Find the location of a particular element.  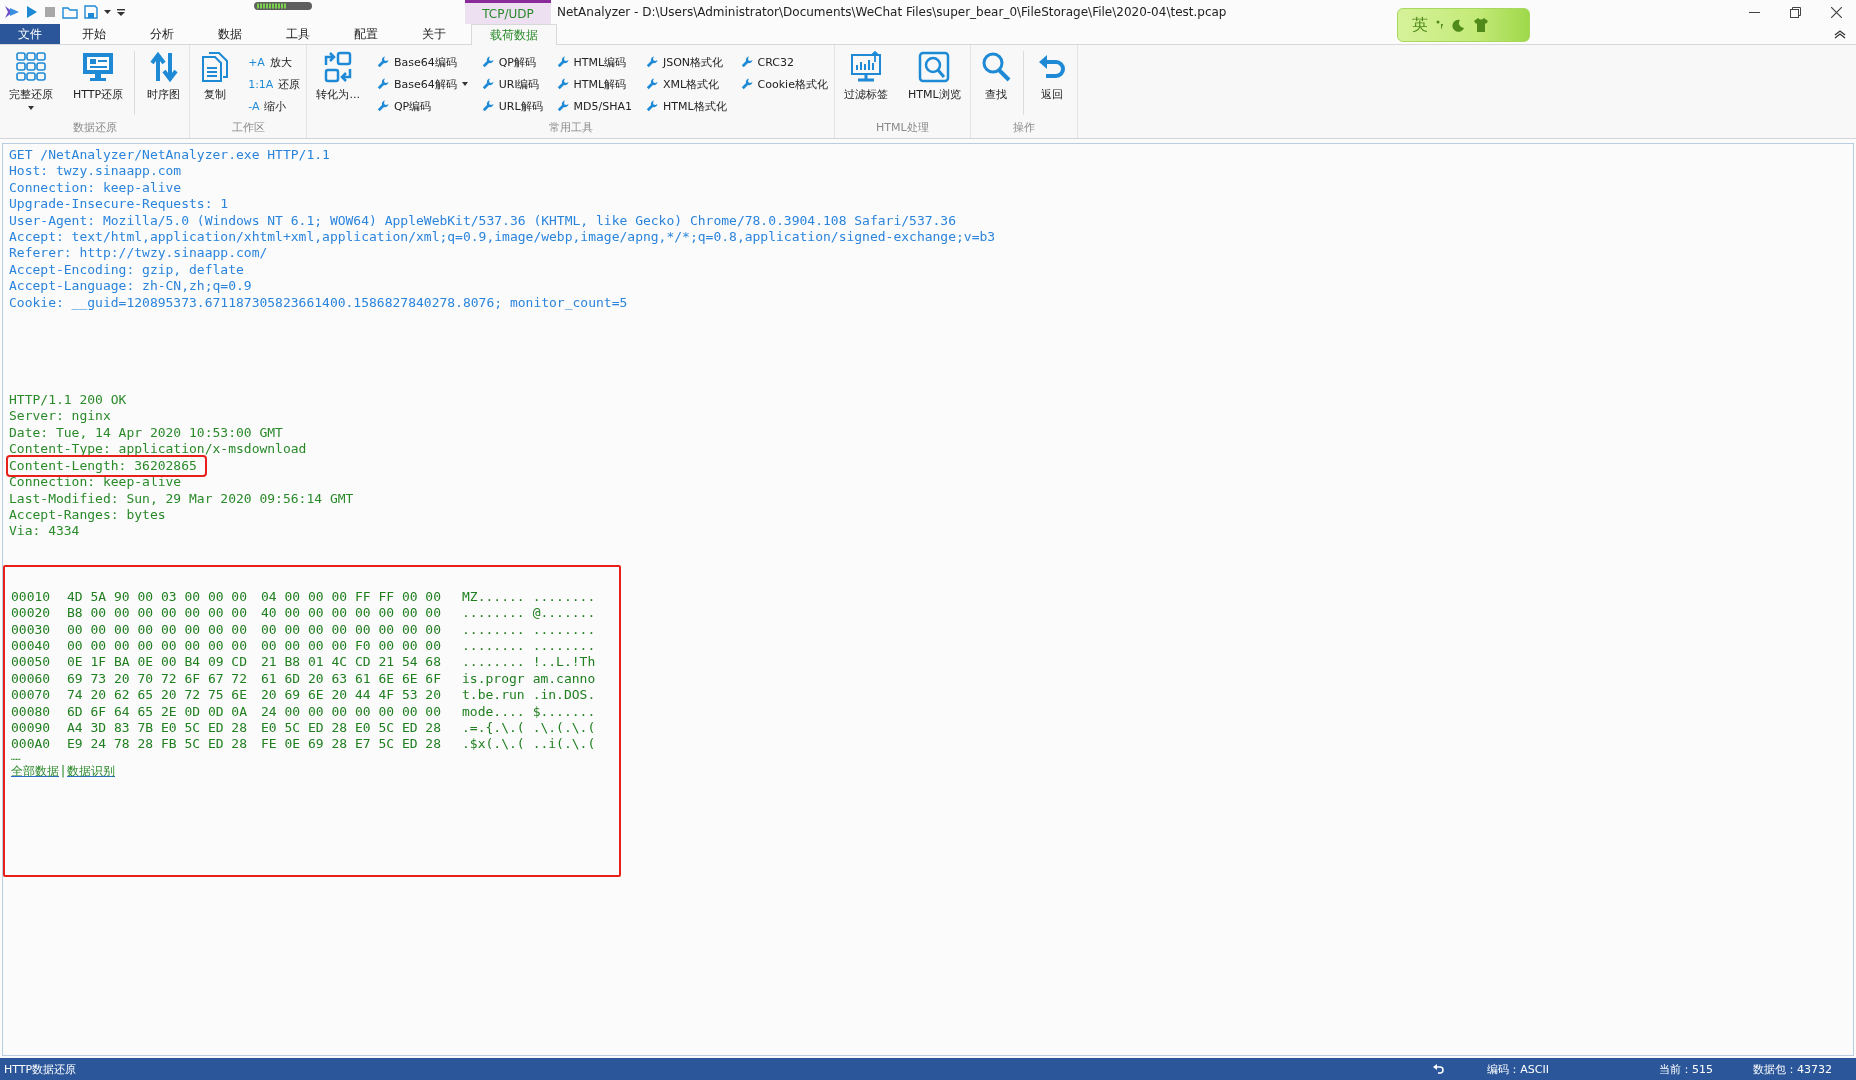

ribbon-item: 1:1A 还原 is located at coordinates (274, 84).